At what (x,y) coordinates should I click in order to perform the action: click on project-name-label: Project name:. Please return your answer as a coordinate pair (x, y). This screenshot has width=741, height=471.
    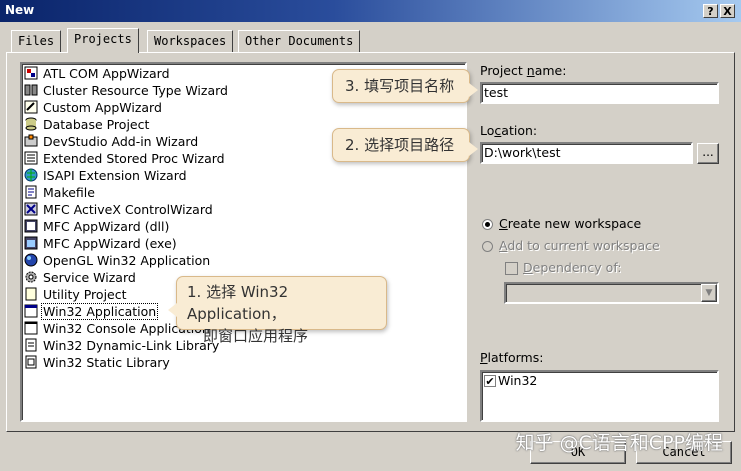
    Looking at the image, I should click on (523, 70).